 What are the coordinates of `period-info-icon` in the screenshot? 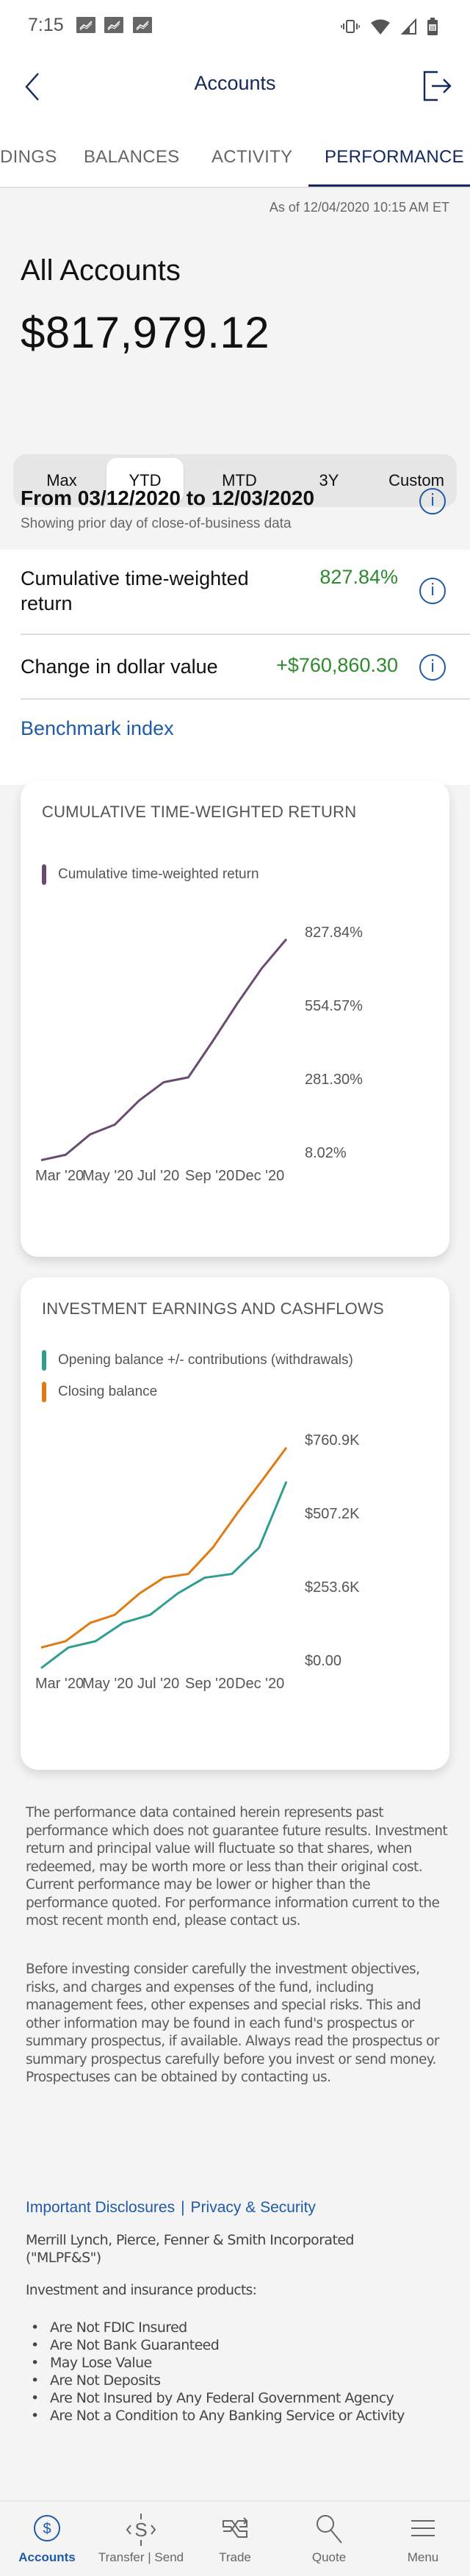 It's located at (432, 501).